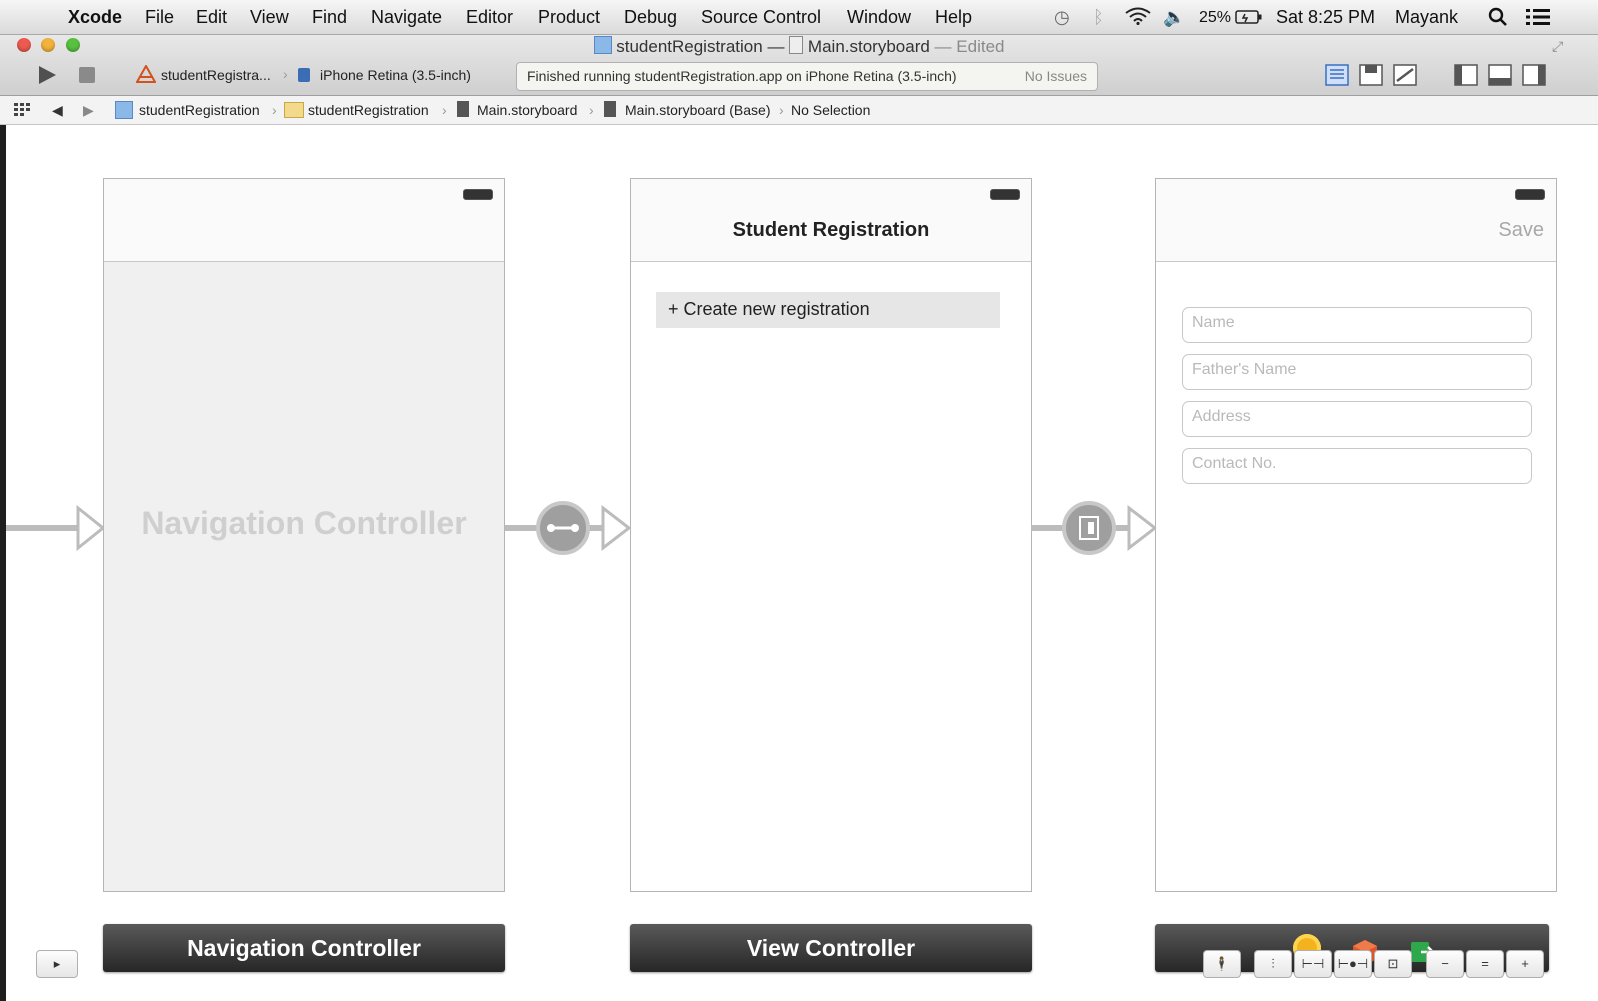 This screenshot has width=1598, height=1001. Describe the element at coordinates (831, 230) in the screenshot. I see `navigation-title: Student Registration` at that location.